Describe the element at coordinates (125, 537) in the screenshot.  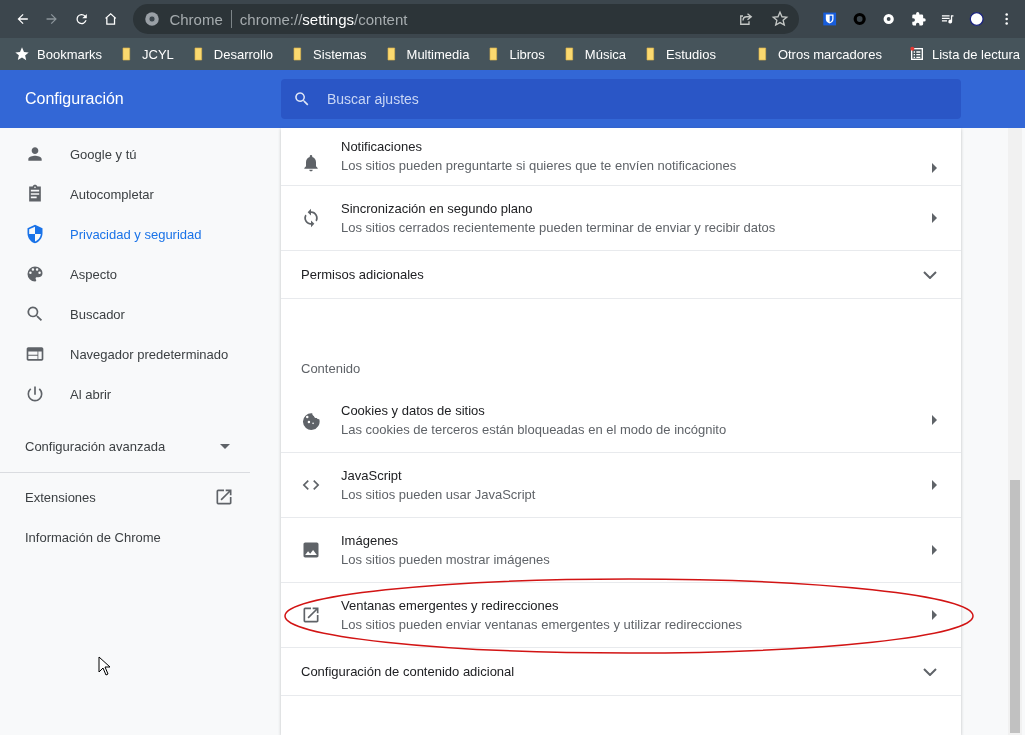
I see `sidebar-link: Información de Chrome` at that location.